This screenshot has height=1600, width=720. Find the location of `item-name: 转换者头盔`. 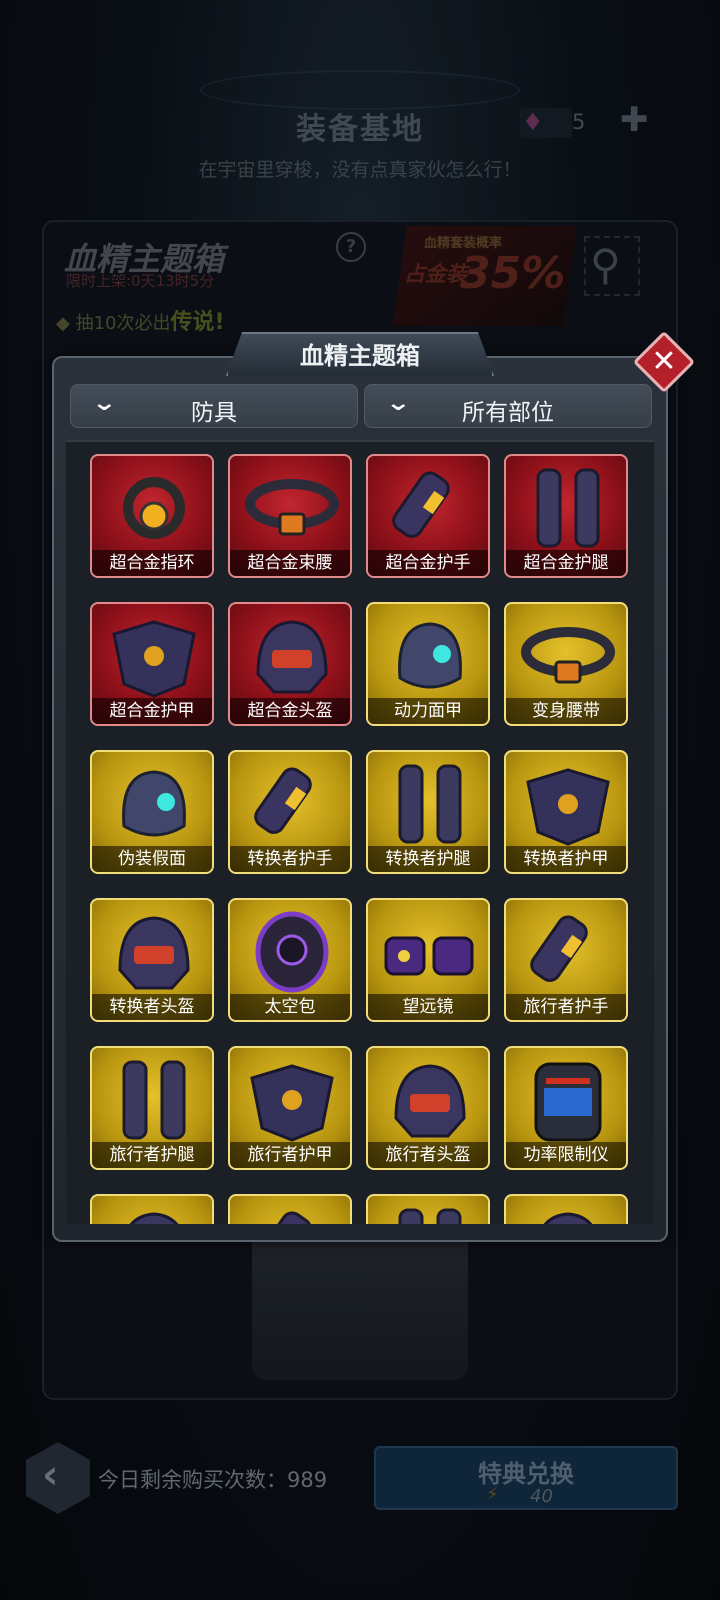

item-name: 转换者头盔 is located at coordinates (152, 1007).